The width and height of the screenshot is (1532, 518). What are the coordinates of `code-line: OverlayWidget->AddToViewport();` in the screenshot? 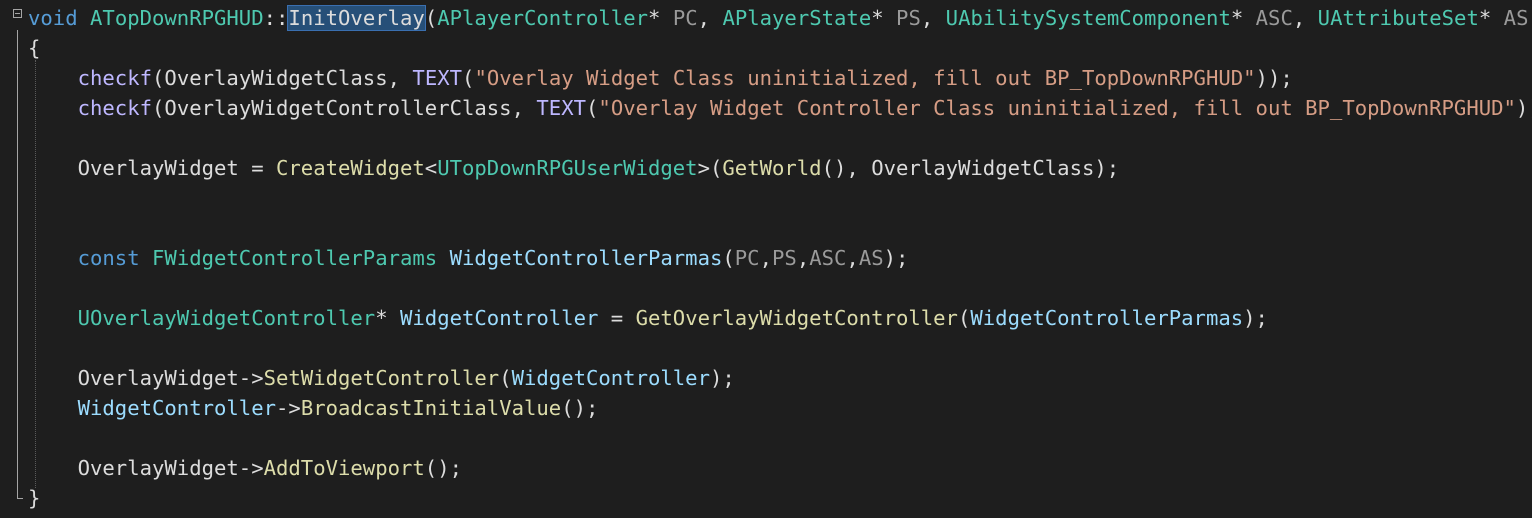 It's located at (245, 468).